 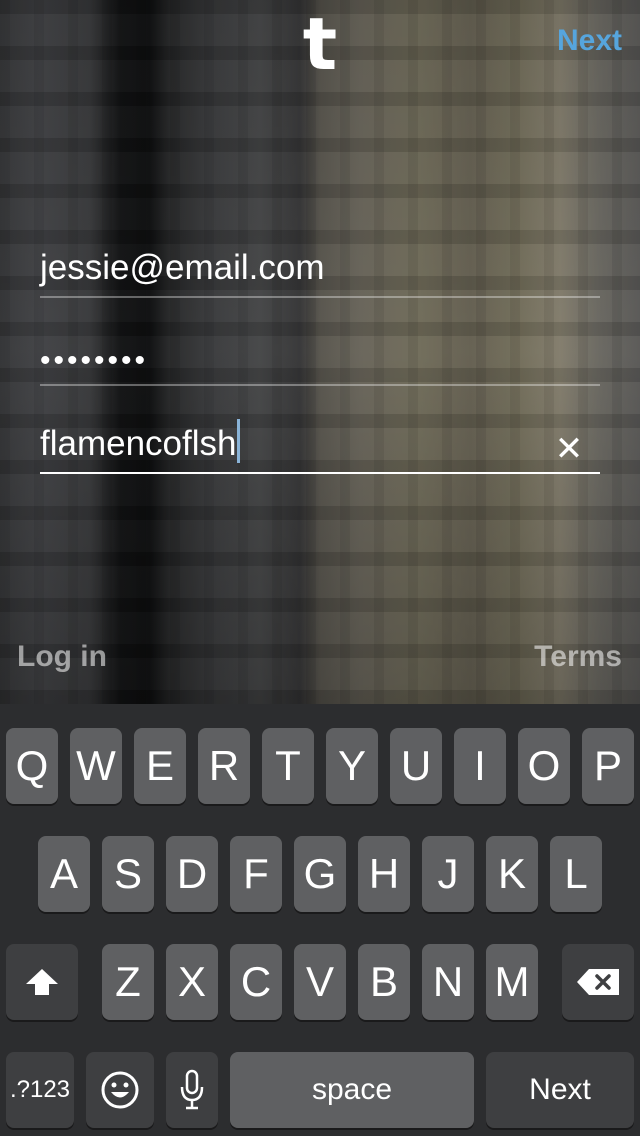 I want to click on key-k: K, so click(x=512, y=874).